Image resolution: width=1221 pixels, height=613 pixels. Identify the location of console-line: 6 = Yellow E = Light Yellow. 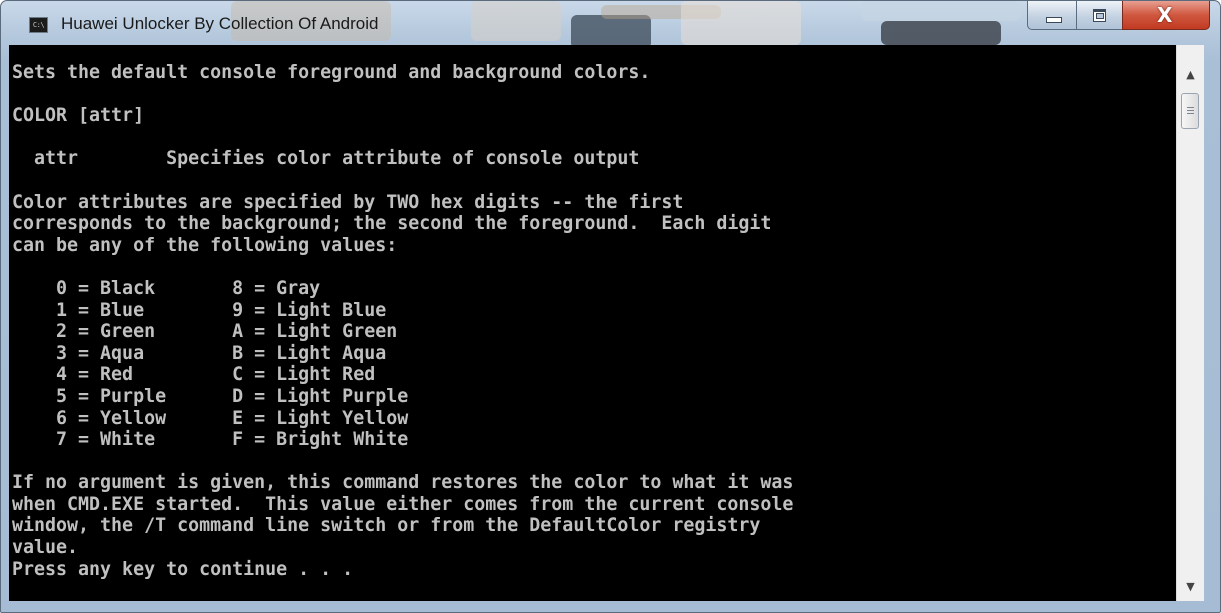
(210, 418).